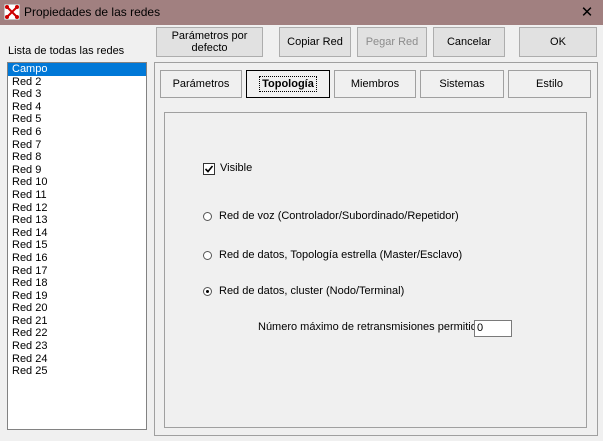 The height and width of the screenshot is (441, 603). What do you see at coordinates (77, 346) in the screenshot?
I see `list-item: Red 23` at bounding box center [77, 346].